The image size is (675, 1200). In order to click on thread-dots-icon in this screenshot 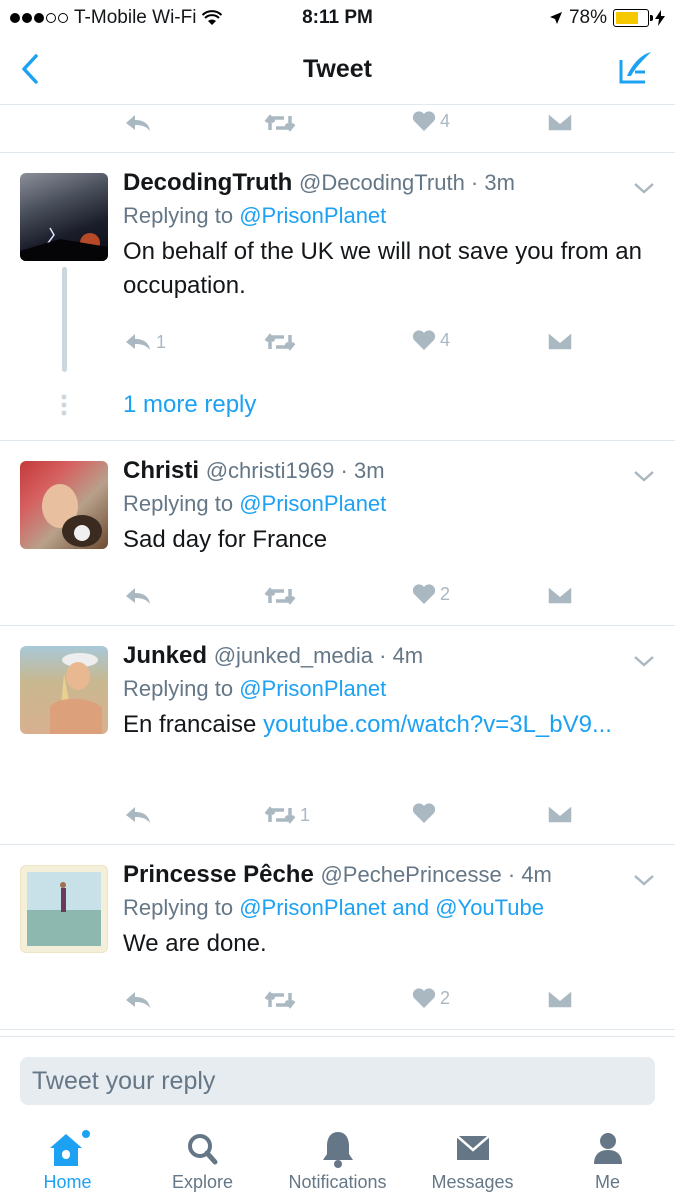, I will do `click(64, 405)`.